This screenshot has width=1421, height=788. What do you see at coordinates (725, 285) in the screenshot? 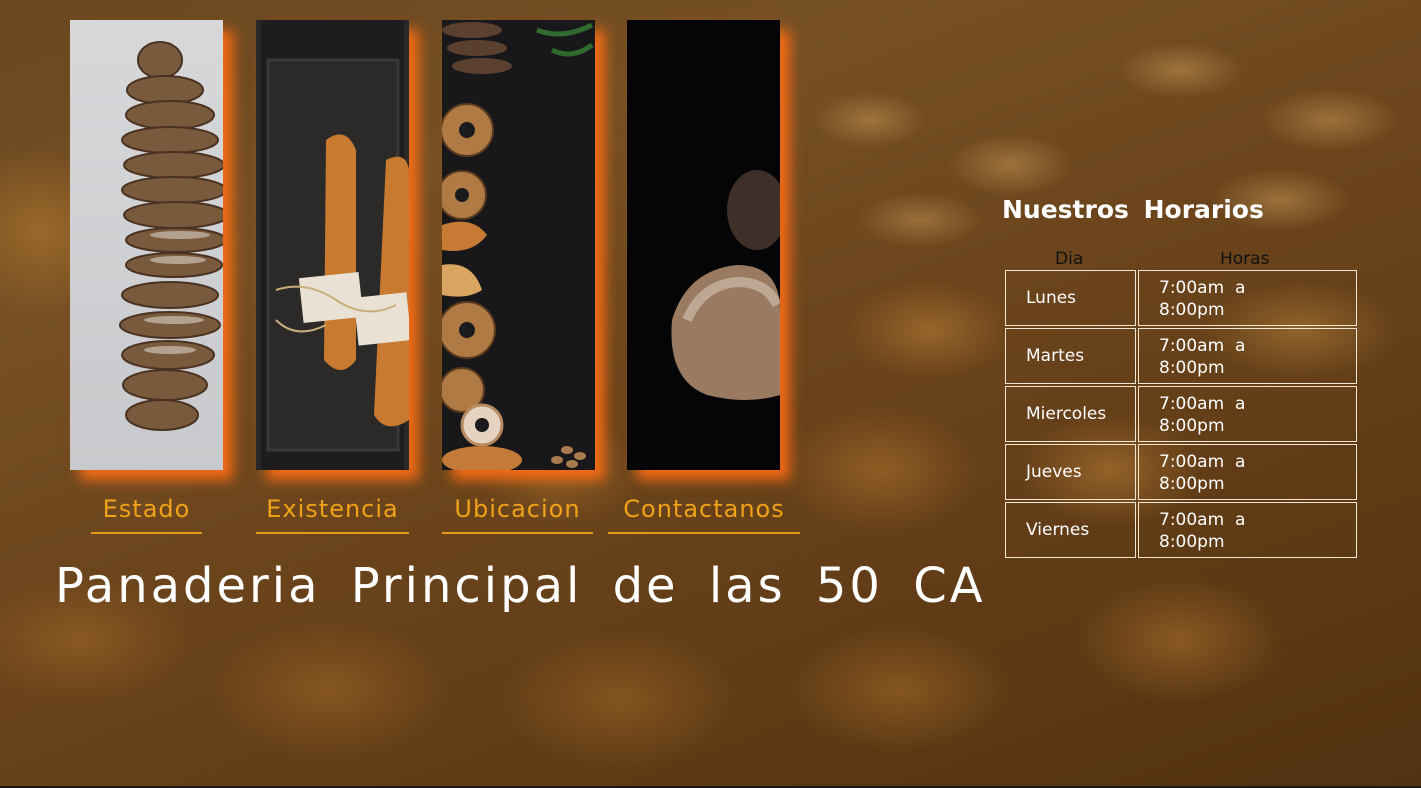
I see `bread-rolls-illustration` at bounding box center [725, 285].